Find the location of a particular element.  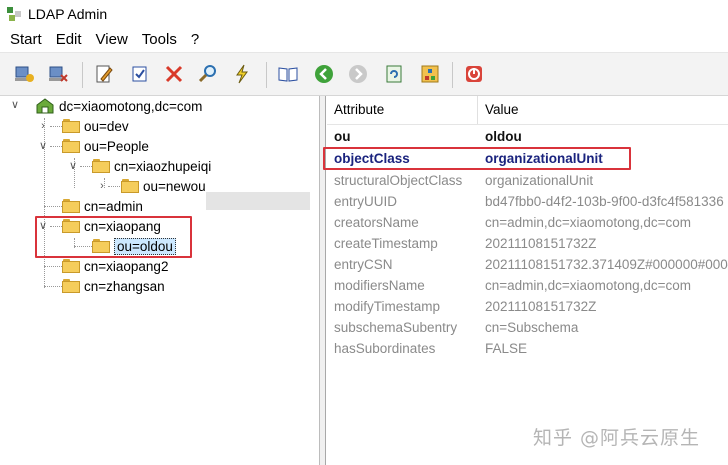

attribute-value: oldou is located at coordinates (503, 136).